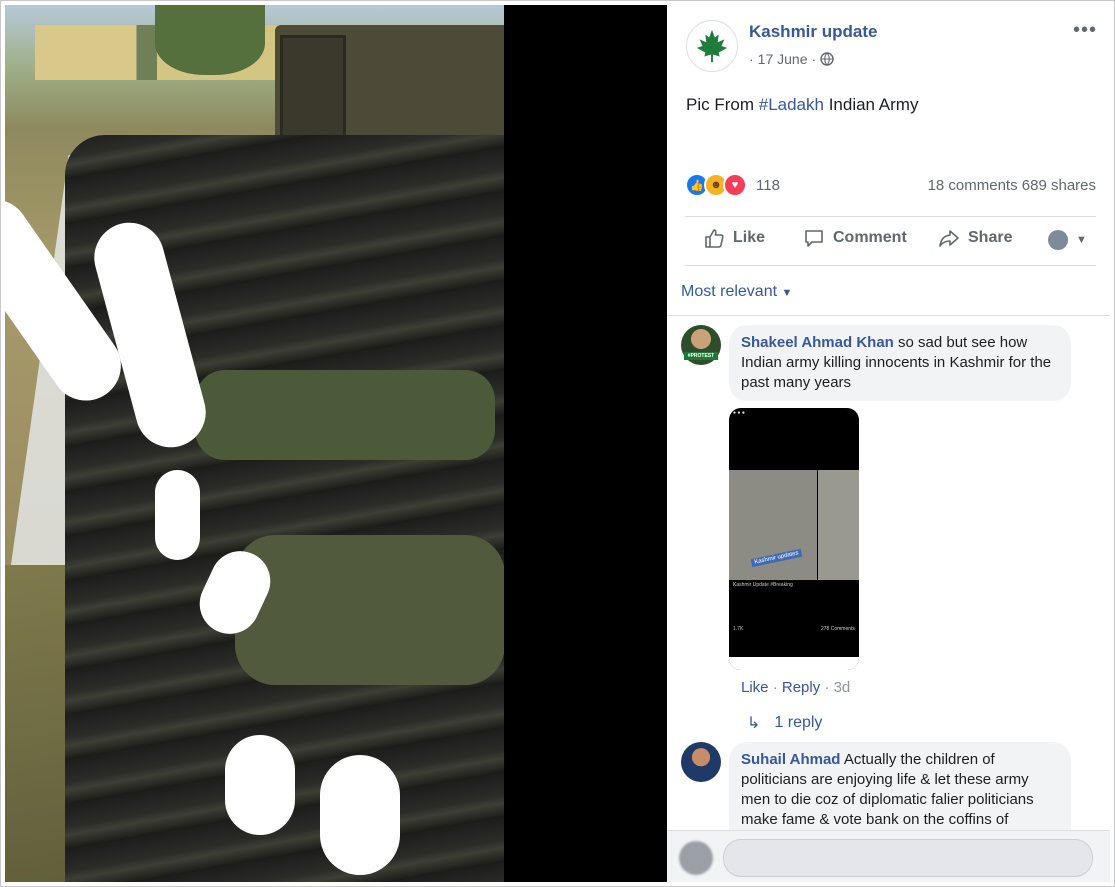 This screenshot has height=887, width=1115. What do you see at coordinates (754, 723) in the screenshot?
I see `reply-arrow-icon: ↳` at bounding box center [754, 723].